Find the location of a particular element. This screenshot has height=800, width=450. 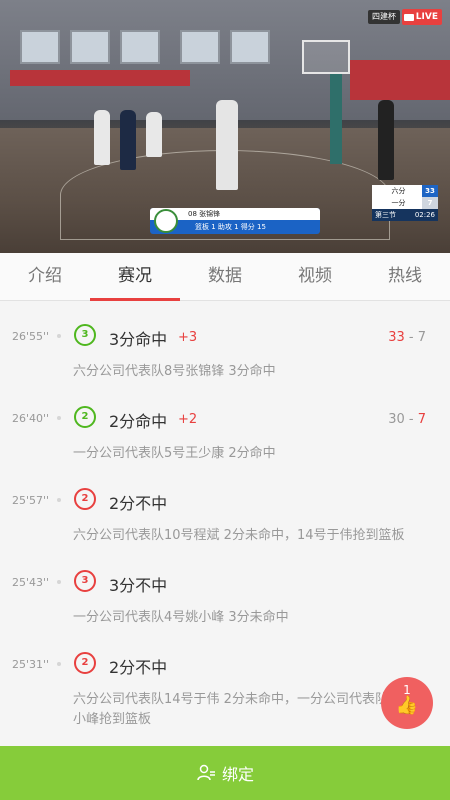

event-time: 26'40'' is located at coordinates (31, 418).